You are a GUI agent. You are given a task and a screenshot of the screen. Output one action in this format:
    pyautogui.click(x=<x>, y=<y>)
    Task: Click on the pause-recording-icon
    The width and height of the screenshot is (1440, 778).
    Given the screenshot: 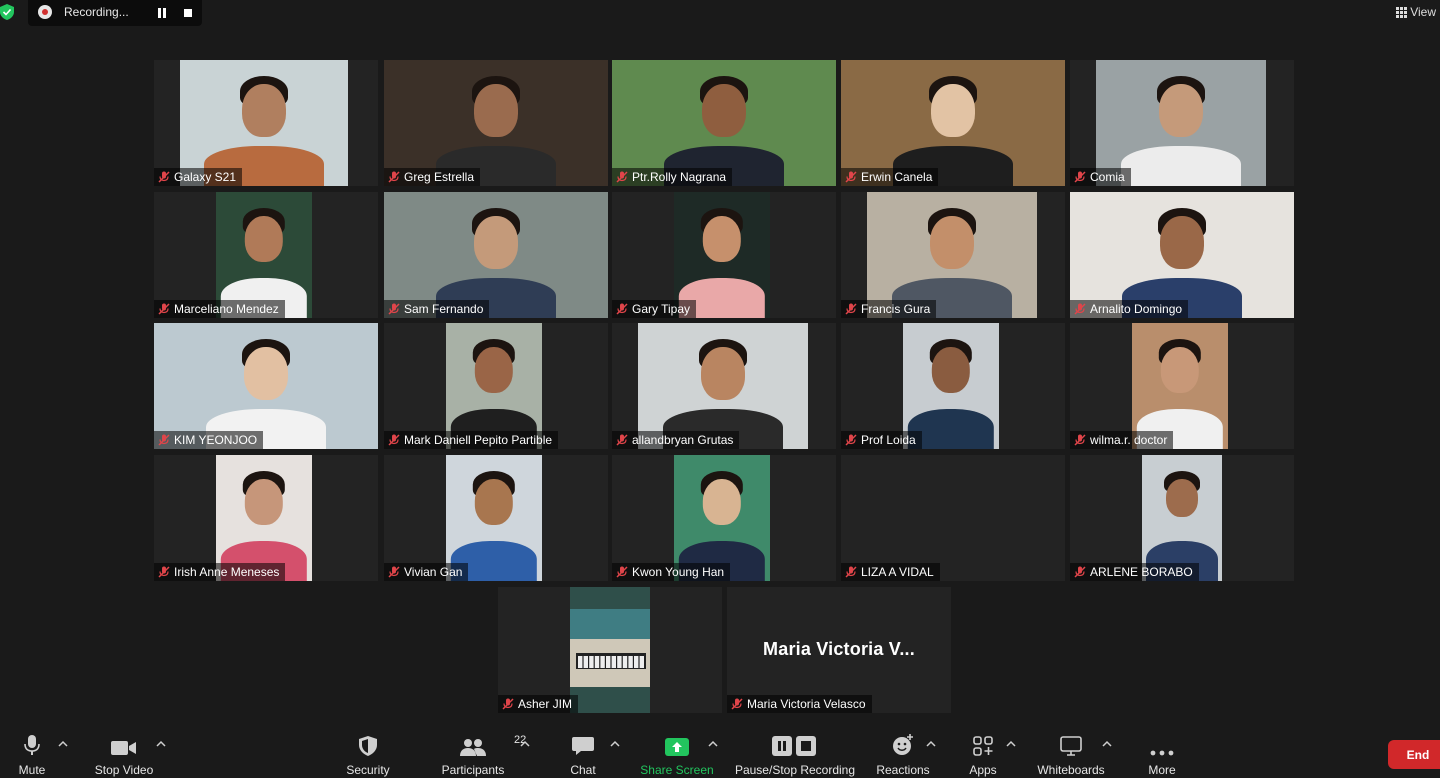 What is the action you would take?
    pyautogui.click(x=162, y=13)
    